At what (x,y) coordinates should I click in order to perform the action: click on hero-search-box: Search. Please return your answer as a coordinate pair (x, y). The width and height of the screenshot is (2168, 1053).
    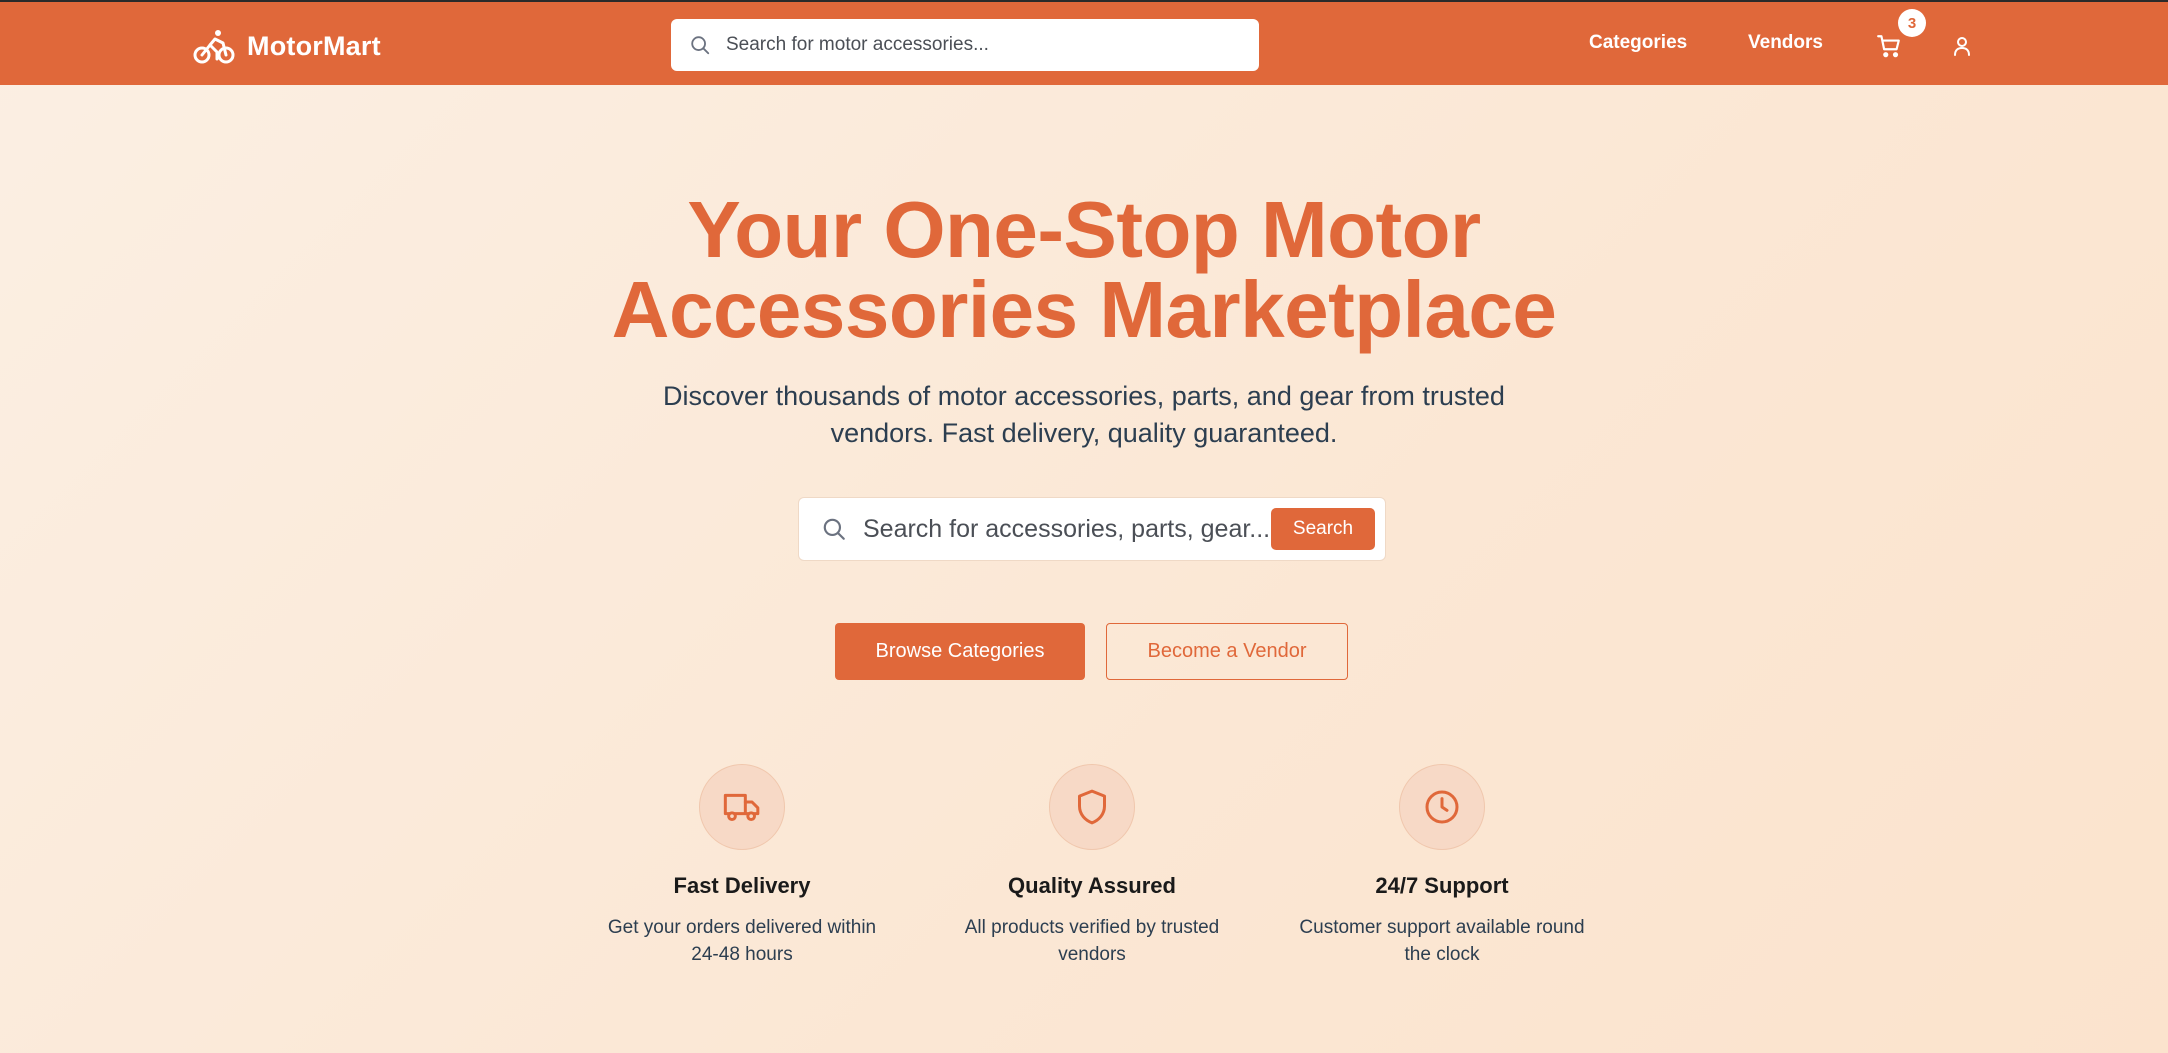
    Looking at the image, I should click on (1092, 529).